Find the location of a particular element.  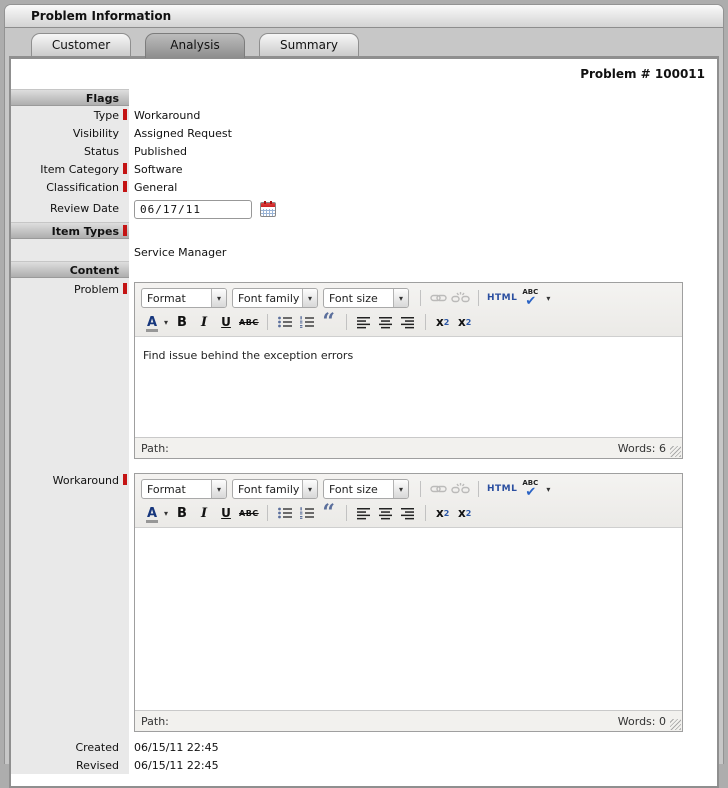

tab-customer: Customer is located at coordinates (81, 45).